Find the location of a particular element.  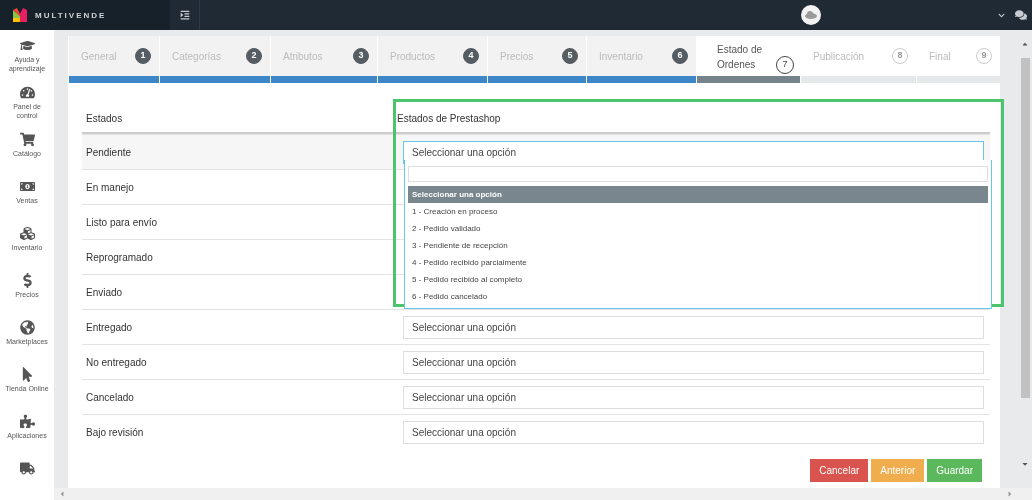

cart-icon is located at coordinates (27, 139).